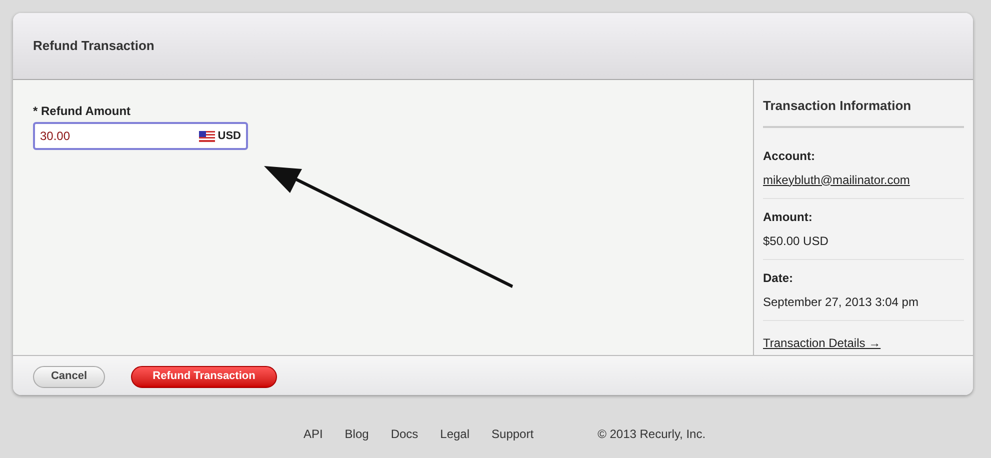 The height and width of the screenshot is (458, 991). I want to click on refund-button: Refund Transaction, so click(204, 377).